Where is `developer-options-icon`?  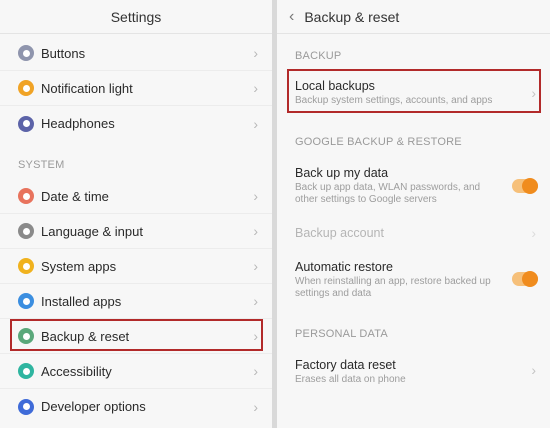 developer-options-icon is located at coordinates (26, 406).